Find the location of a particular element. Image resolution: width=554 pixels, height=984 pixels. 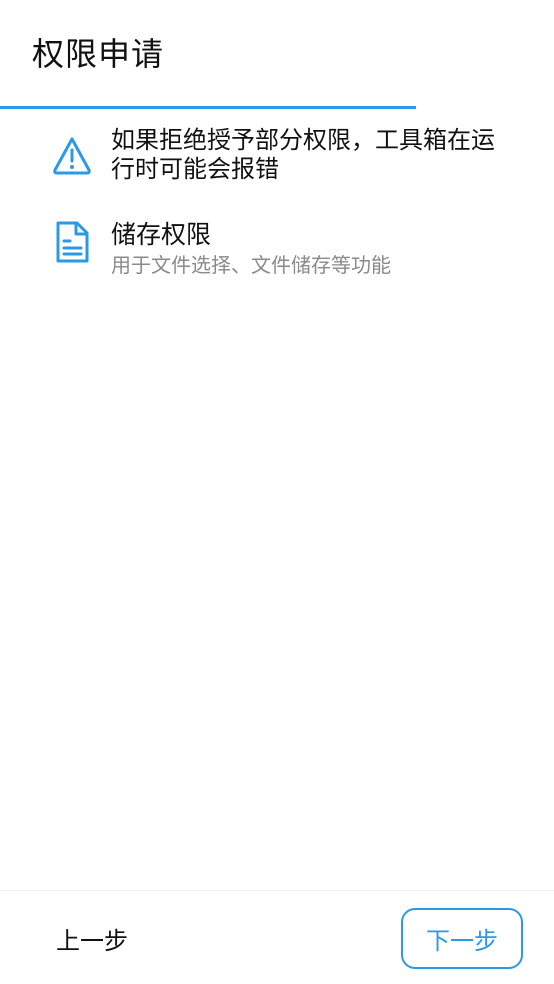

permission-description: 用于文件选择、文件储存等功能 is located at coordinates (251, 265).